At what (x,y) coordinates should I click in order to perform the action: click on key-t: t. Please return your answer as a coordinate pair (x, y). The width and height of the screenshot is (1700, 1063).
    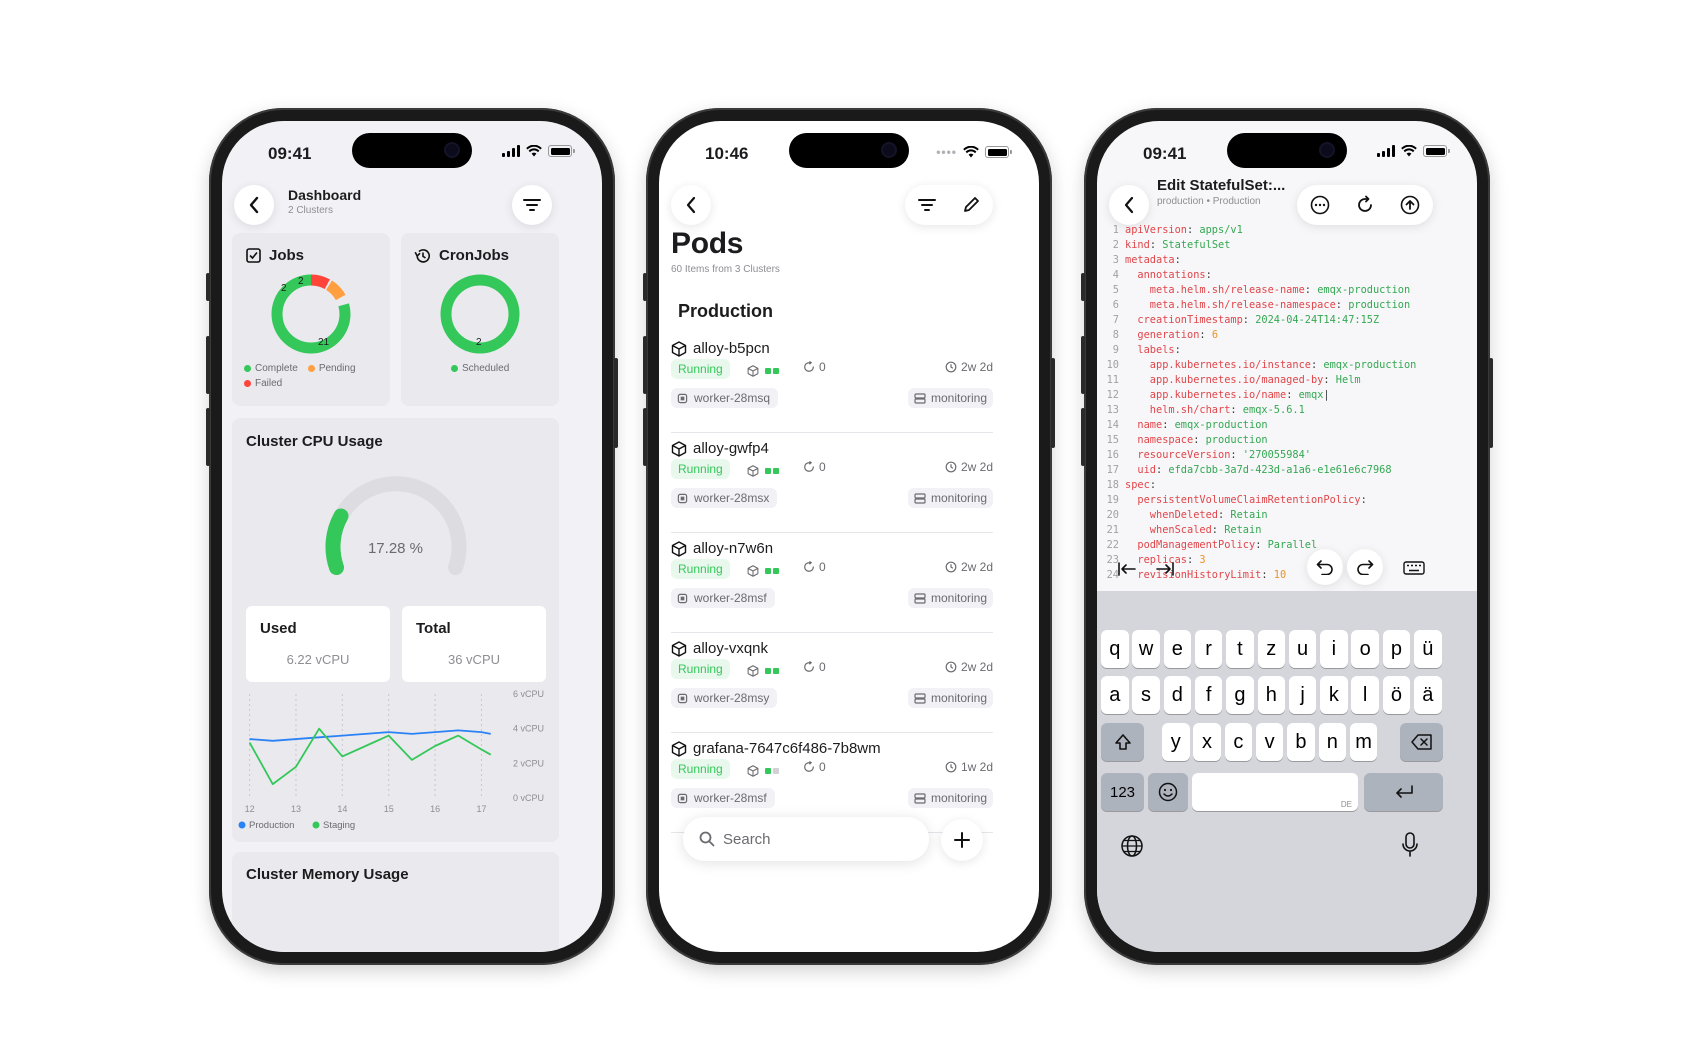
    Looking at the image, I should click on (1240, 649).